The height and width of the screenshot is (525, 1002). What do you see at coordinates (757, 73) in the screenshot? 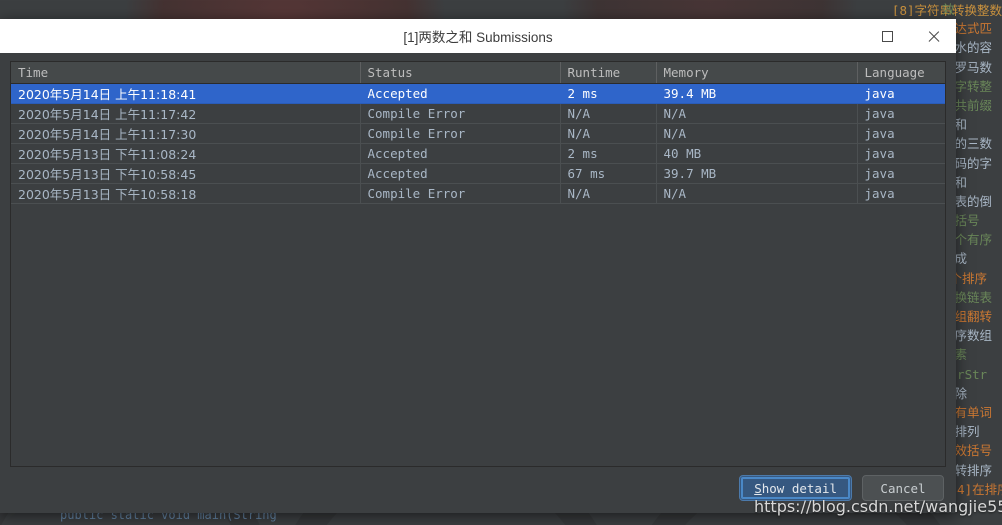
I see `column-header-memory: Memory` at bounding box center [757, 73].